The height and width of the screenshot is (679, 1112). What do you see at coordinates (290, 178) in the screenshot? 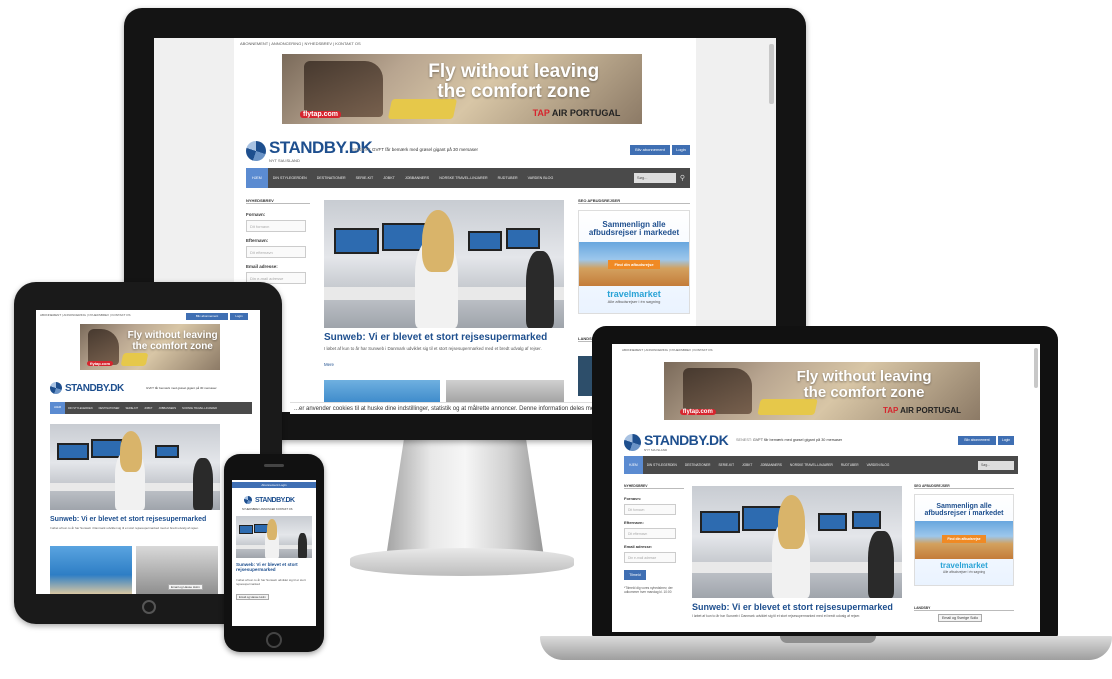
I see `nav-item: DIN STYLEGERDEN` at bounding box center [290, 178].